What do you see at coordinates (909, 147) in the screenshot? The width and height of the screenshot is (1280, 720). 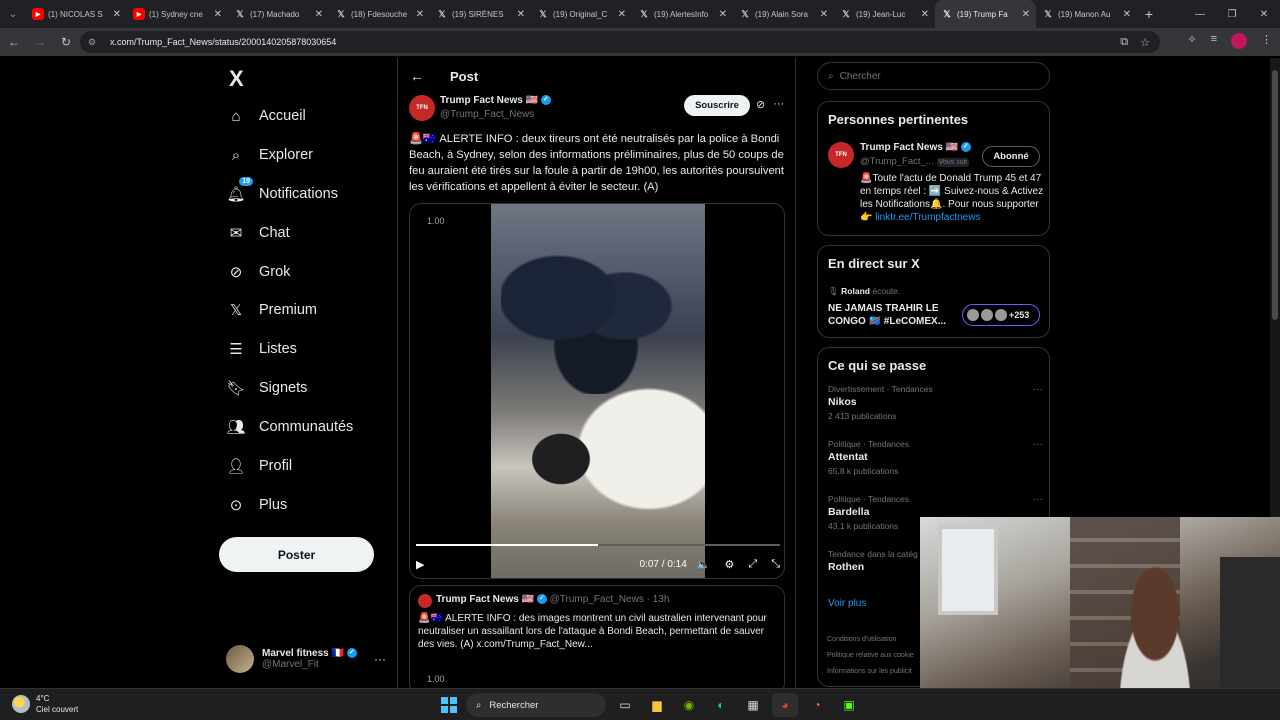 I see `relevant-name: Trump Fact News 🇺🇸` at bounding box center [909, 147].